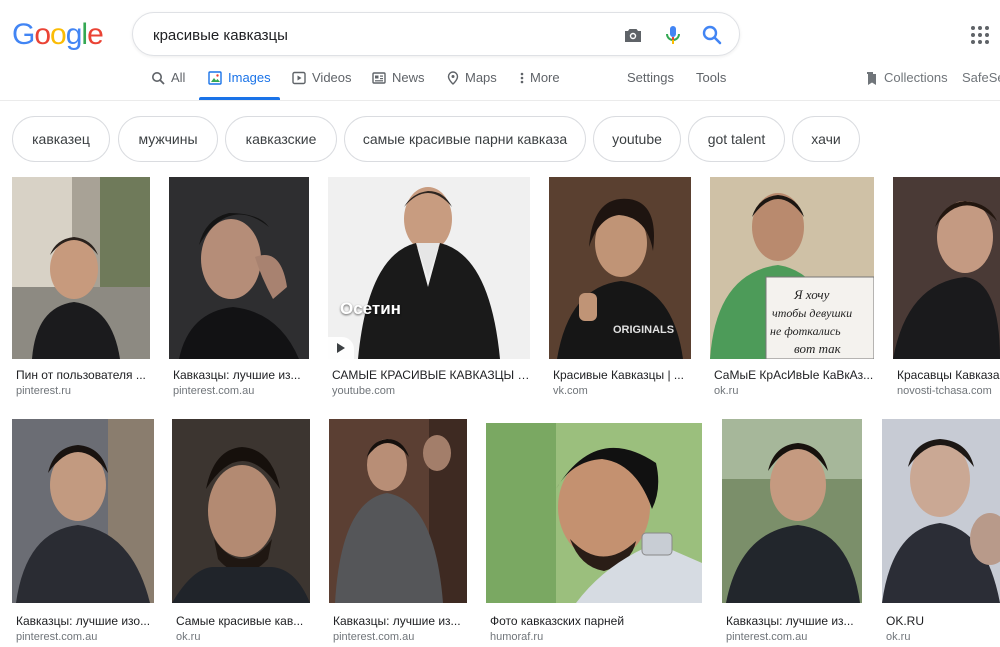 The image size is (1000, 647). What do you see at coordinates (158, 78) in the screenshot?
I see `search-small-icon` at bounding box center [158, 78].